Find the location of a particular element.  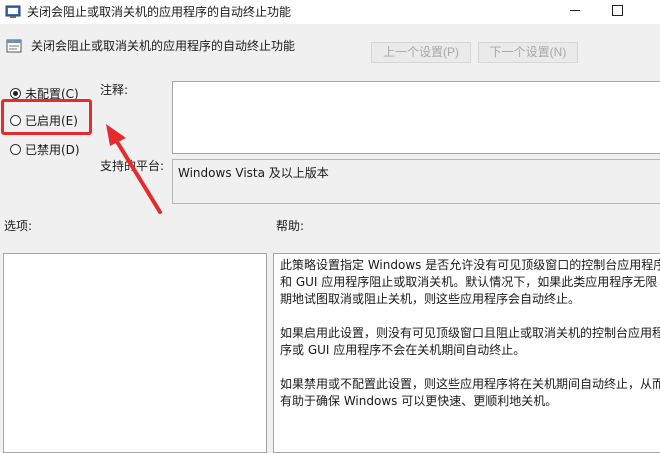

comment-label: 注释: is located at coordinates (114, 90).